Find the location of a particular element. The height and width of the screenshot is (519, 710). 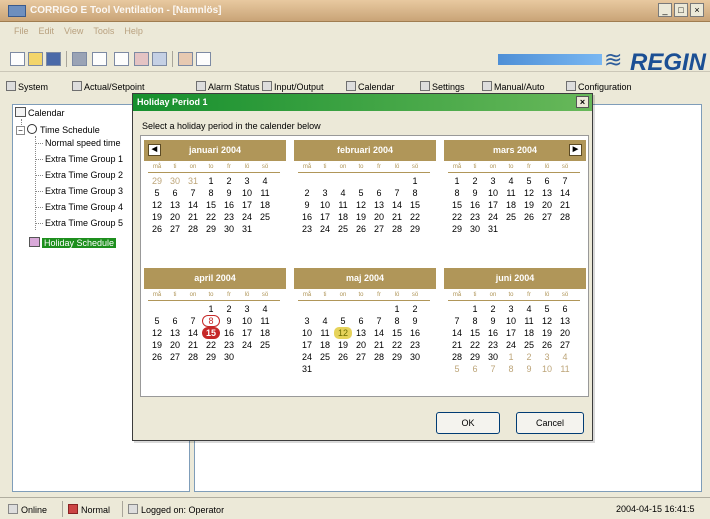

tree-item-normal-speed: Normal speed time is located at coordinates (83, 143).